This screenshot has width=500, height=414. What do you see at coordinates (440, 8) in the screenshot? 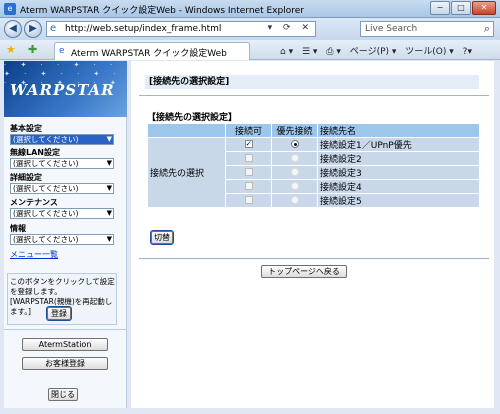
I see `minimize-button: −` at bounding box center [440, 8].